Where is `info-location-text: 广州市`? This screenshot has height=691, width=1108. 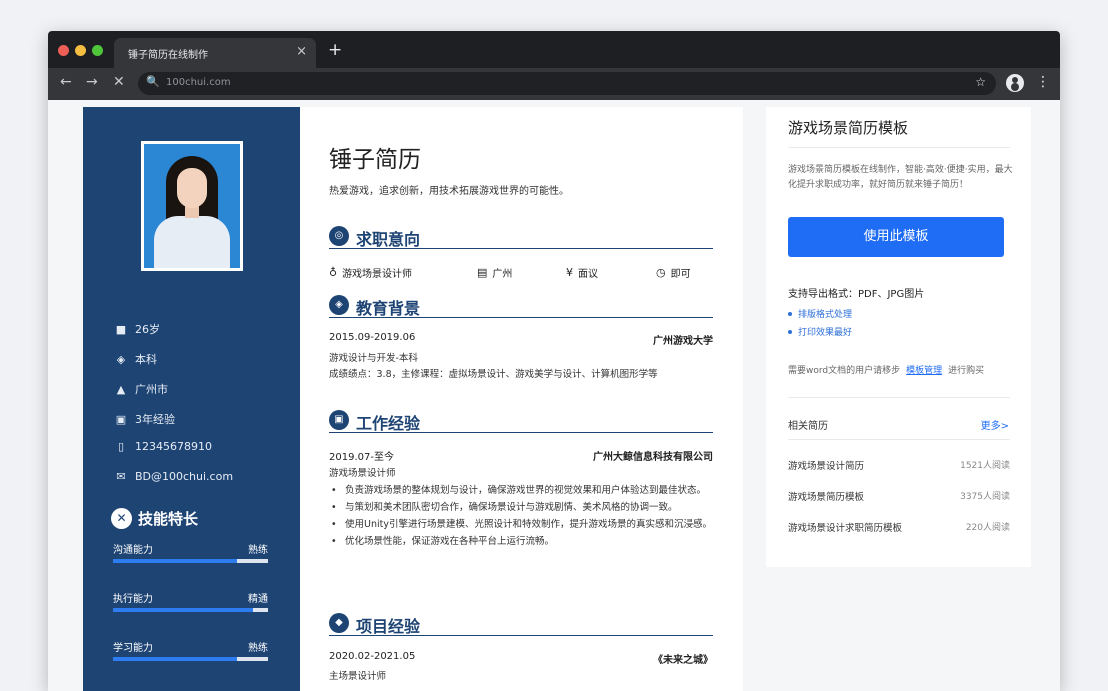 info-location-text: 广州市 is located at coordinates (151, 389).